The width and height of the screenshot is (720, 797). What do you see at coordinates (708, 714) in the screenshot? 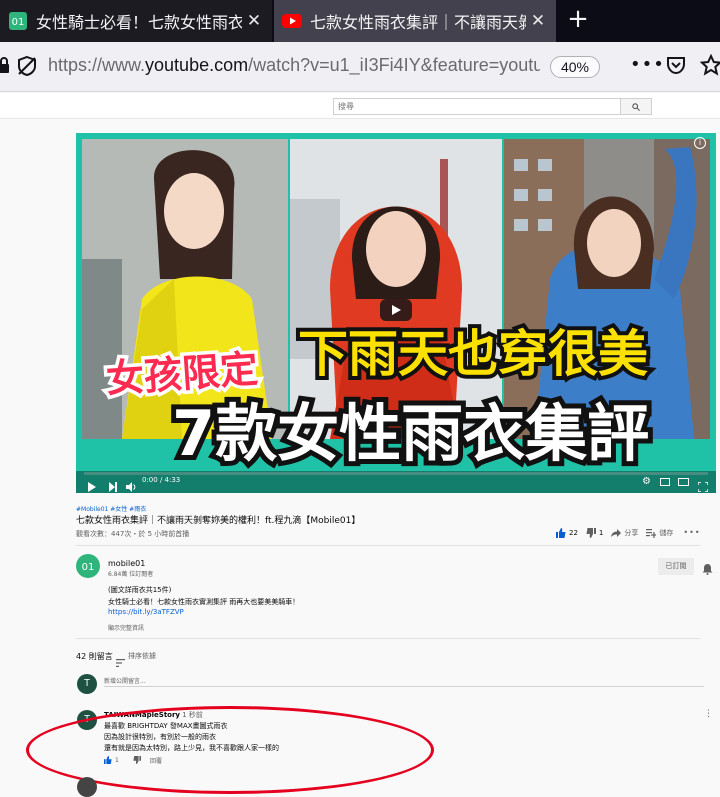
I see `comment-menu-icon: ⋮` at bounding box center [708, 714].